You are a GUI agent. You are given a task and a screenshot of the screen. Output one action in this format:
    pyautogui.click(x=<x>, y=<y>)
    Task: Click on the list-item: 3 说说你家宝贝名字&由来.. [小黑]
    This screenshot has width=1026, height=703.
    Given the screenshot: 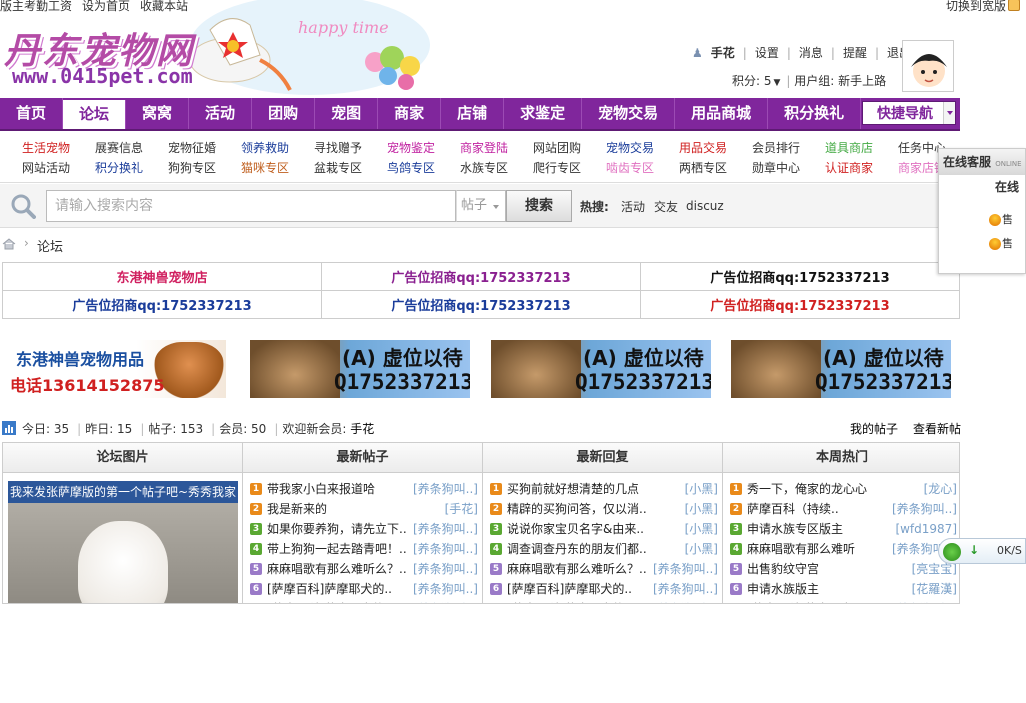 What is the action you would take?
    pyautogui.click(x=602, y=529)
    